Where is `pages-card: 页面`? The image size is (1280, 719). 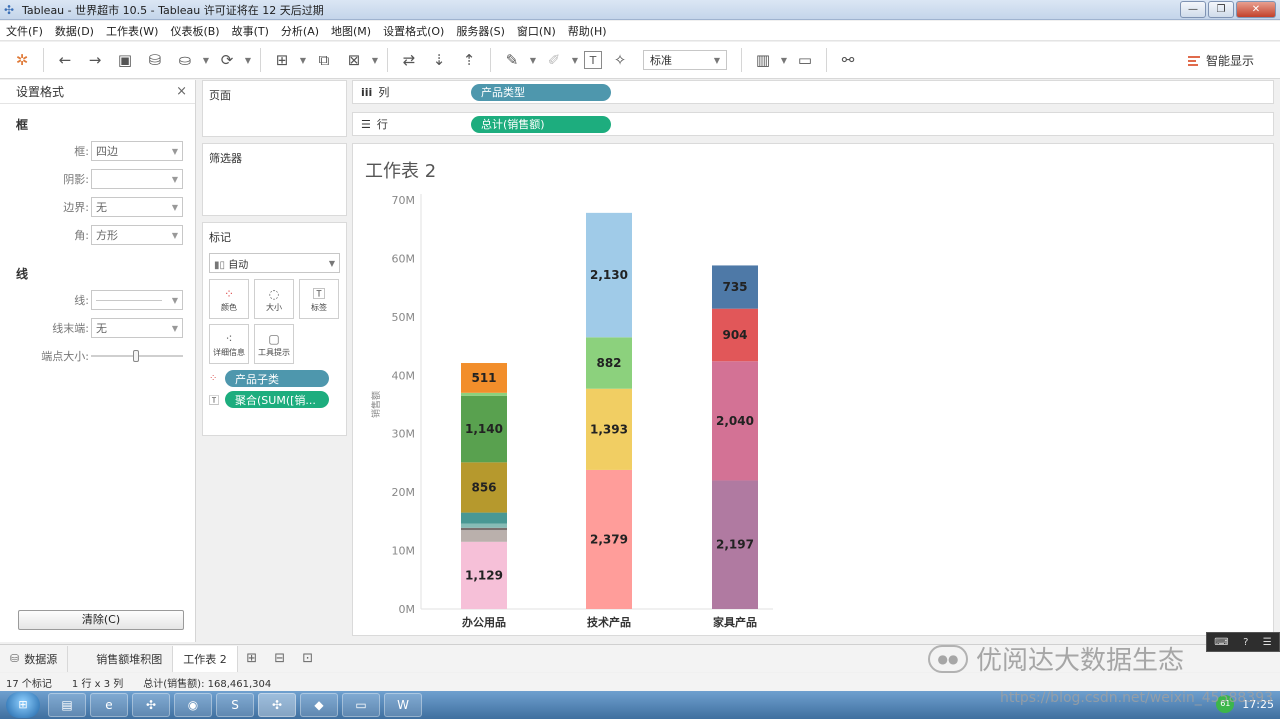 pages-card: 页面 is located at coordinates (274, 108).